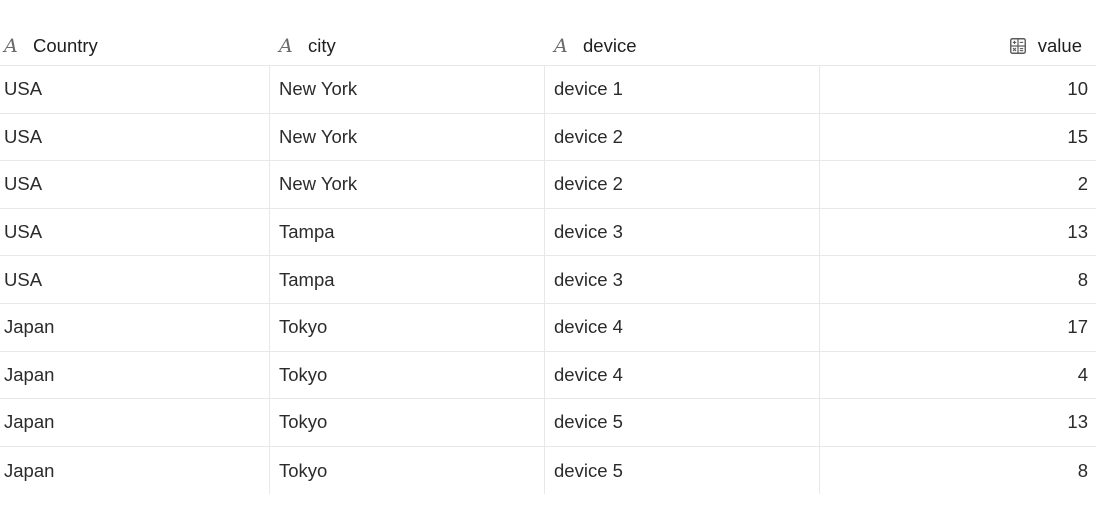 The image size is (1096, 517). I want to click on value-cell: 4, so click(958, 375).